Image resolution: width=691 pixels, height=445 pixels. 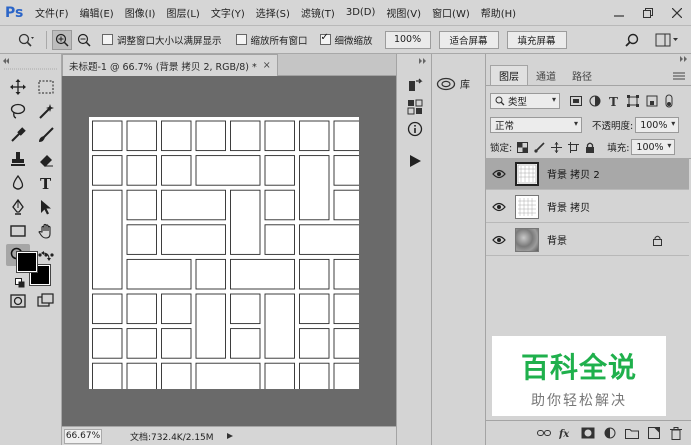 What do you see at coordinates (107, 39) in the screenshot?
I see `resize-windows-checkbox` at bounding box center [107, 39].